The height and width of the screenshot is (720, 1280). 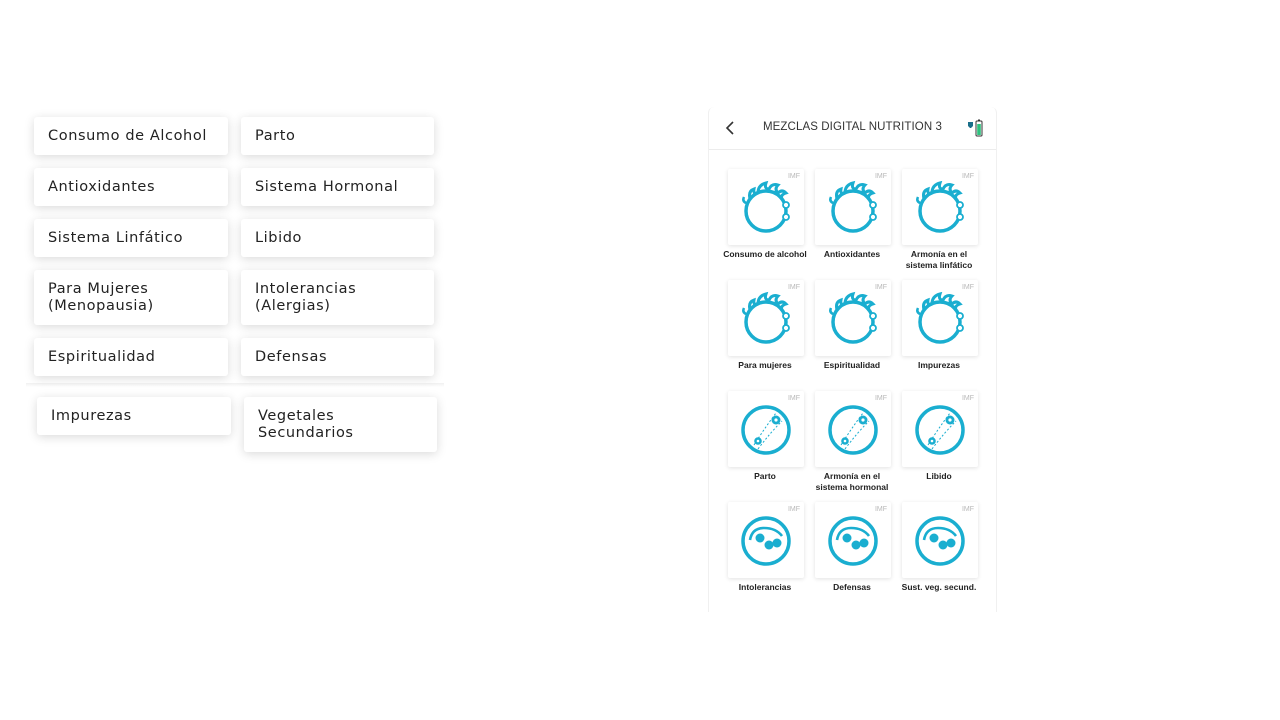 What do you see at coordinates (852, 481) in the screenshot?
I see `tile-label: Armonía en el sistema hormonal` at bounding box center [852, 481].